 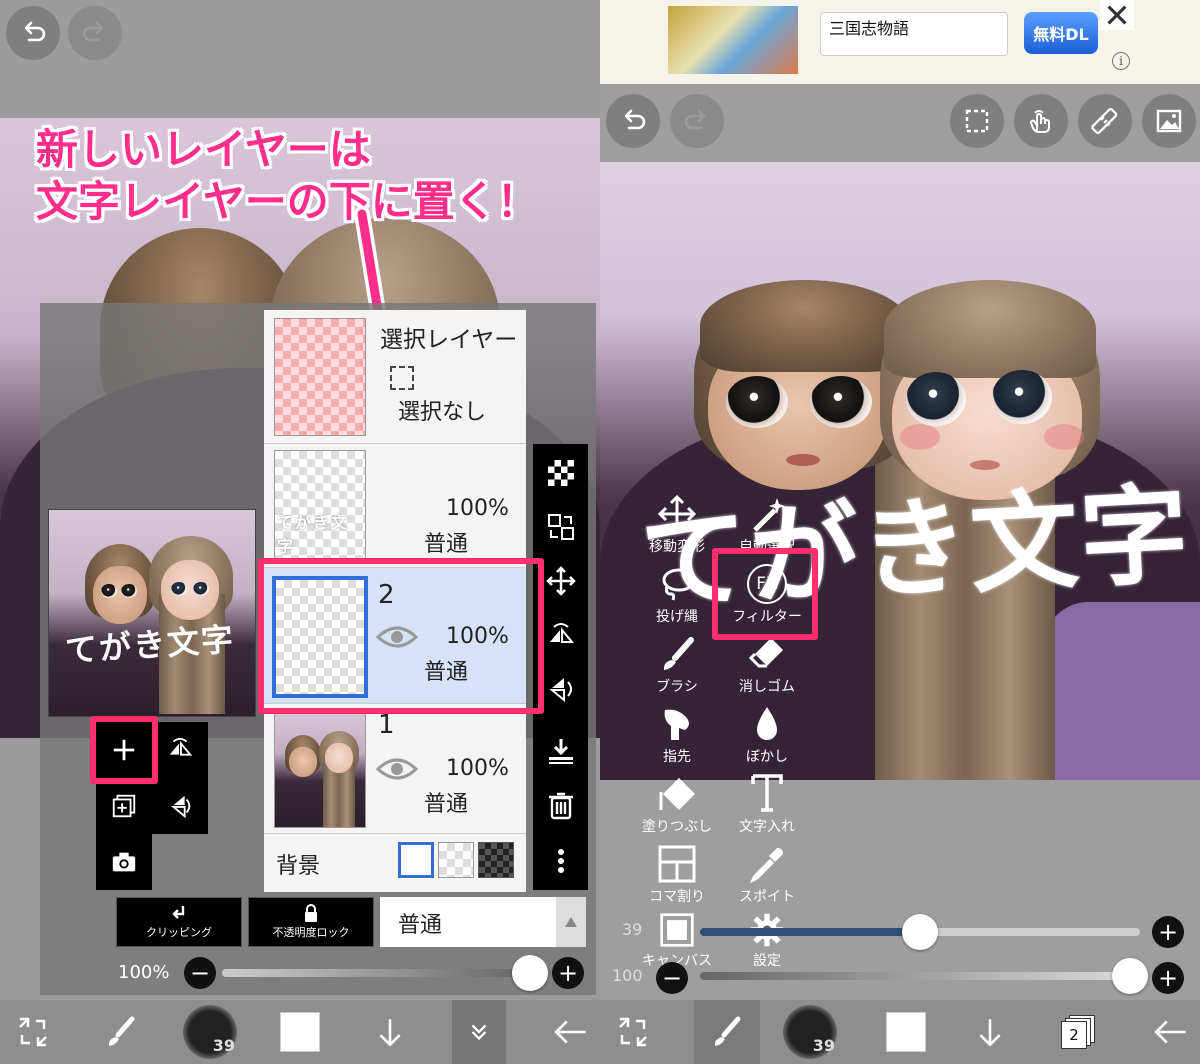 I want to click on background-transparent-option, so click(x=456, y=860).